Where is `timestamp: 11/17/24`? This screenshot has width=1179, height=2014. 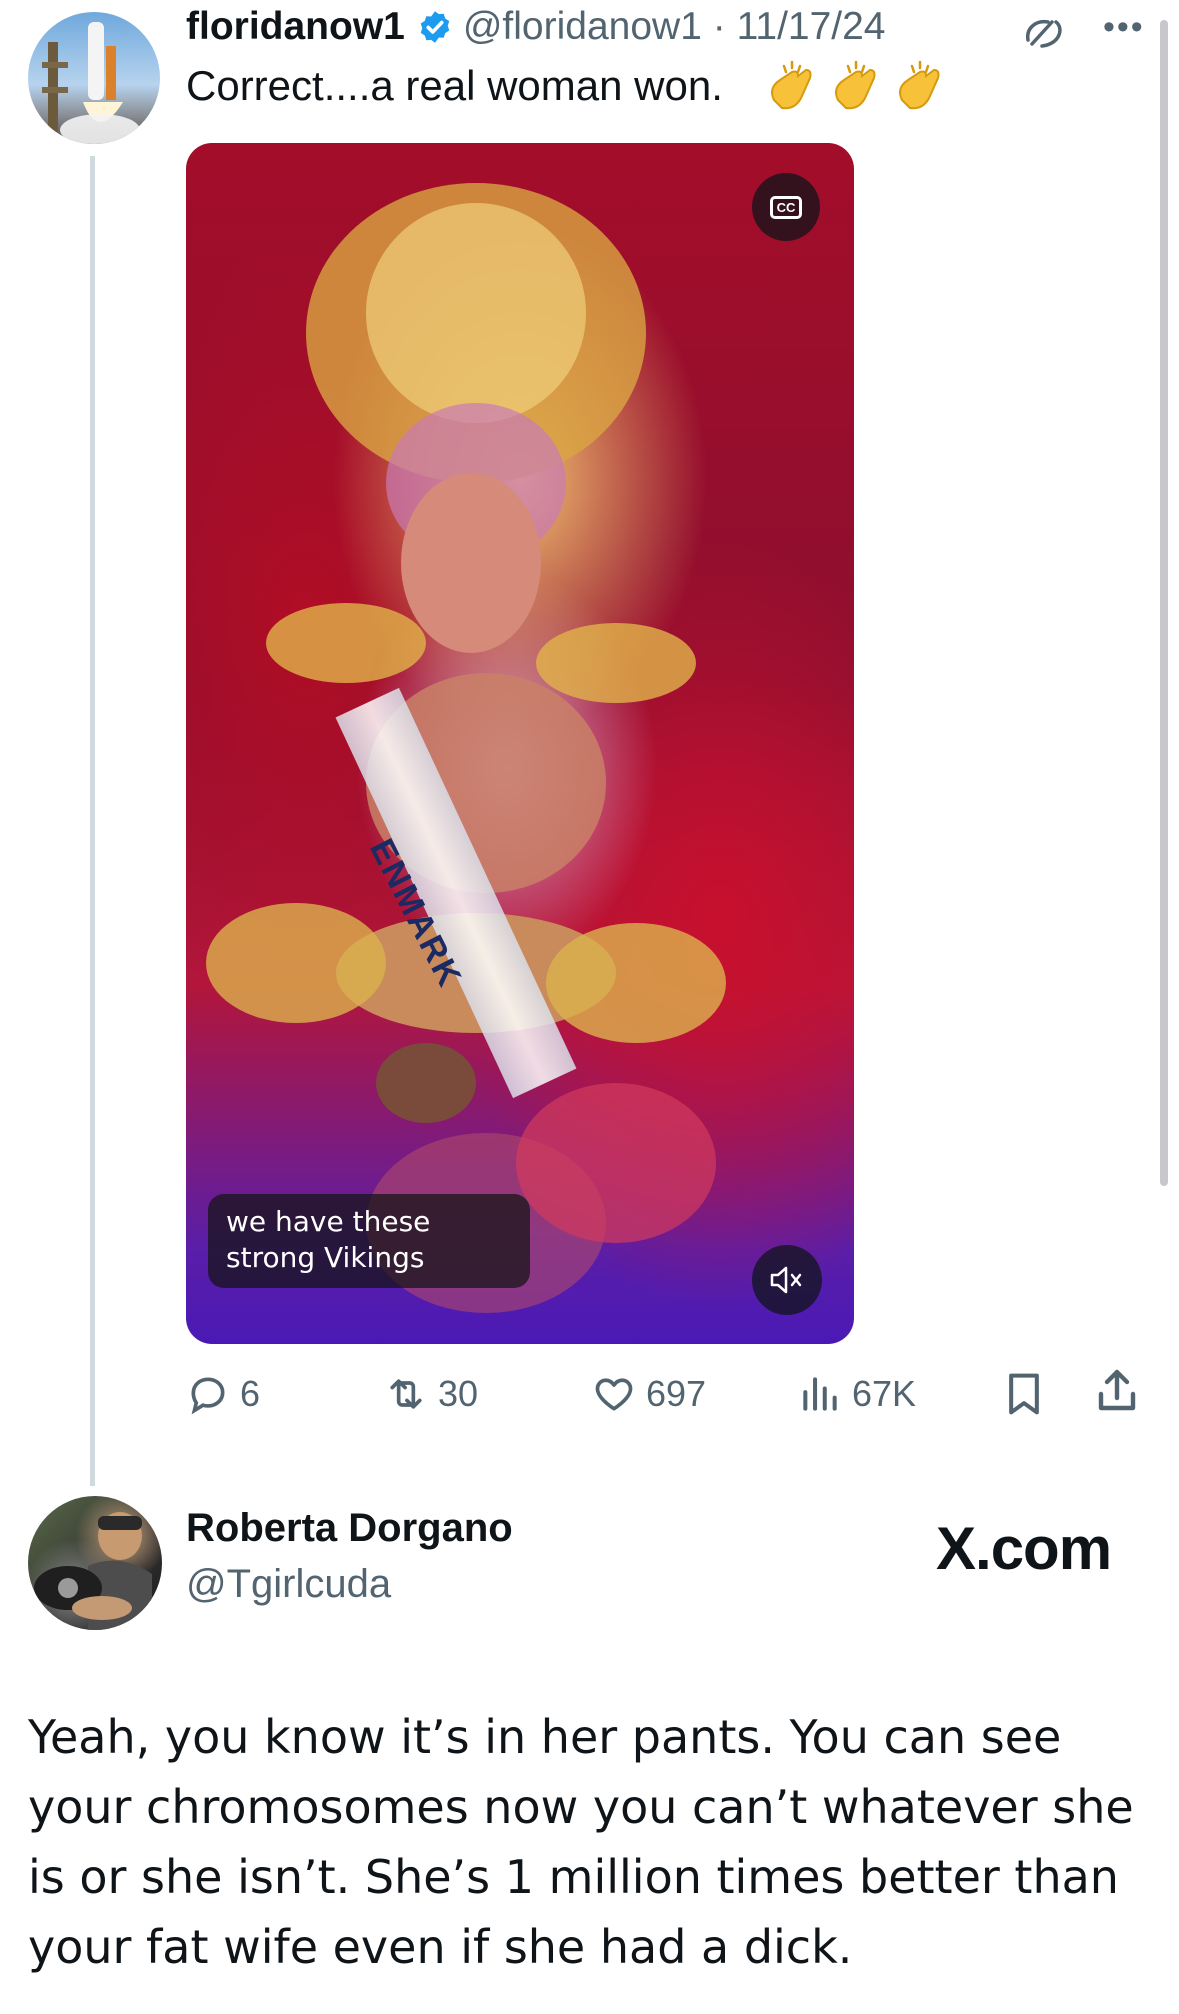 timestamp: 11/17/24 is located at coordinates (811, 26).